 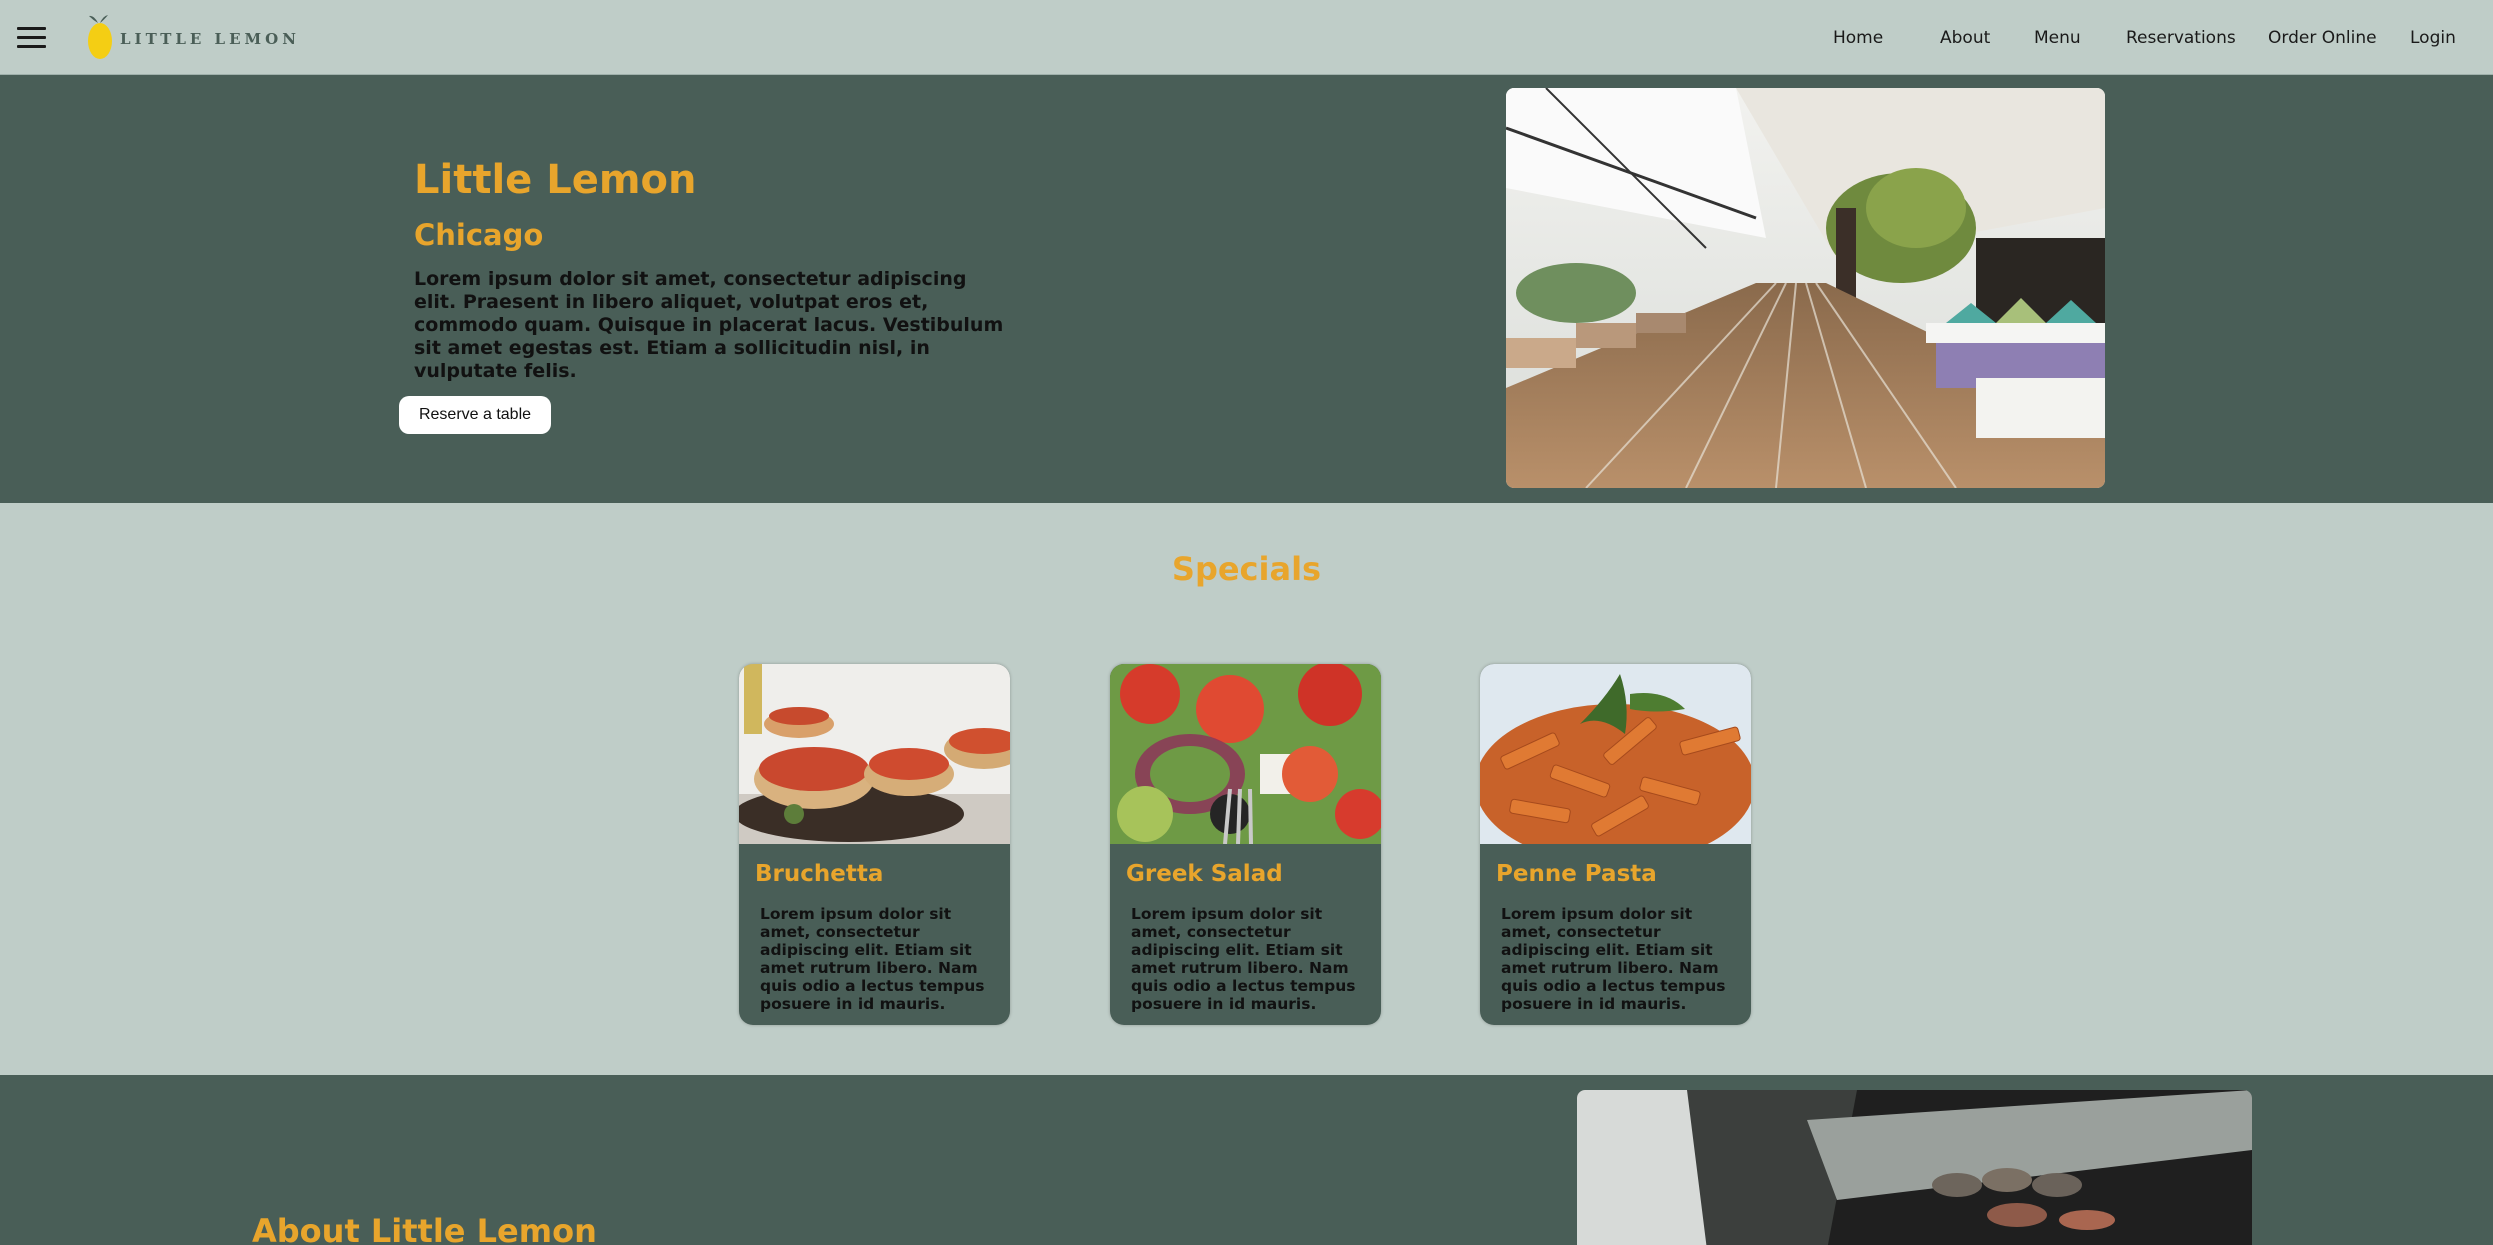 What do you see at coordinates (31, 38) in the screenshot?
I see `hamburger-icon` at bounding box center [31, 38].